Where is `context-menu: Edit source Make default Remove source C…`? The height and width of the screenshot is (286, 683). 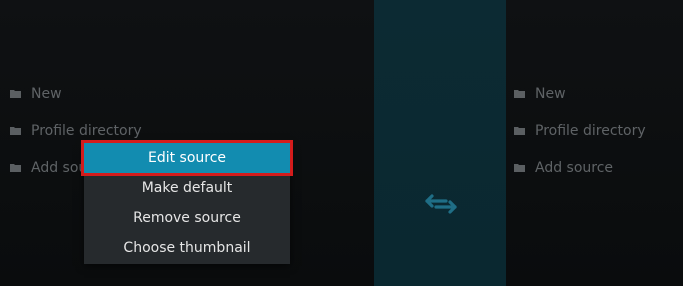
context-menu: Edit source Make default Remove source C… is located at coordinates (187, 202).